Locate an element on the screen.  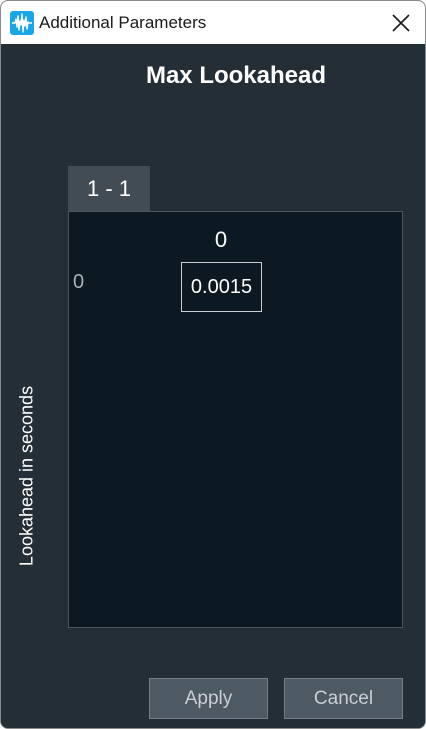
page-title: Max Lookahead is located at coordinates (236, 75).